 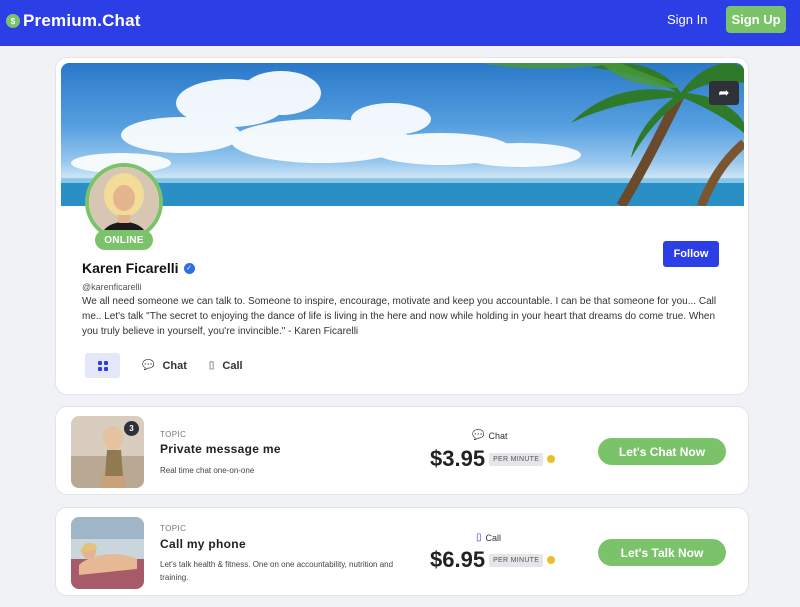 I want to click on offer-thumbnail: 3, so click(x=107, y=452).